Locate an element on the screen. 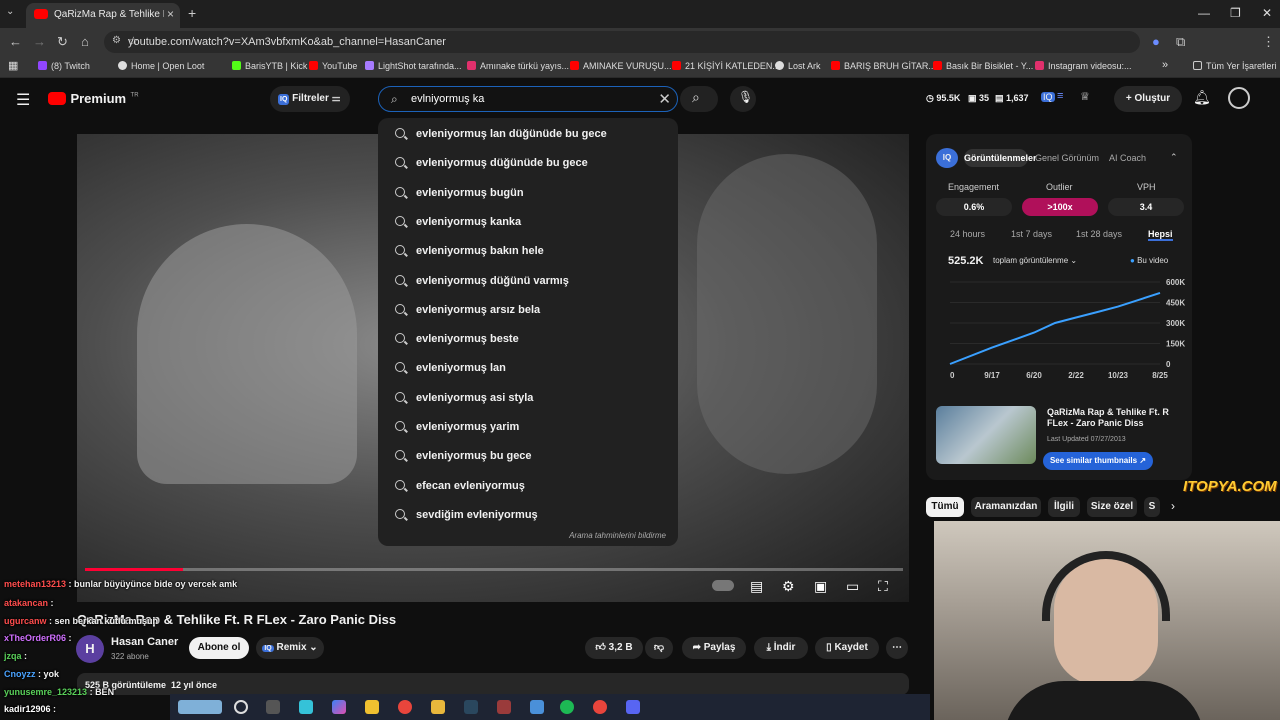  subtitles-icon: ▤ is located at coordinates (756, 586).